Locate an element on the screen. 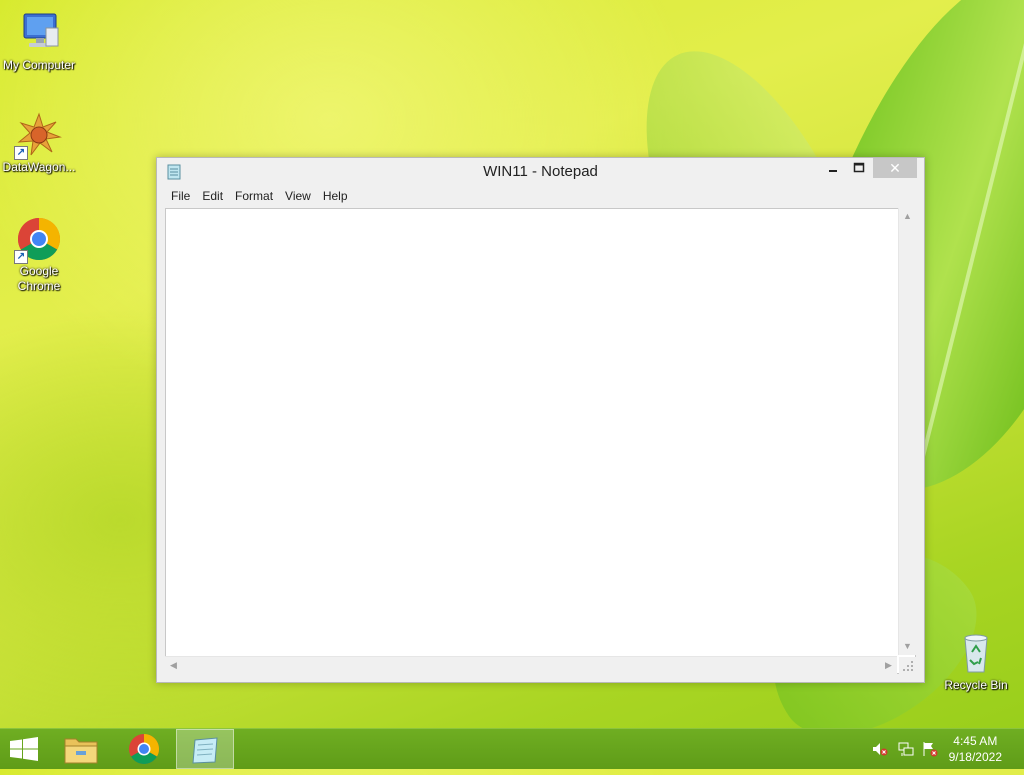  title-bar: WIN11 - Notepad ✕ is located at coordinates (540, 172).